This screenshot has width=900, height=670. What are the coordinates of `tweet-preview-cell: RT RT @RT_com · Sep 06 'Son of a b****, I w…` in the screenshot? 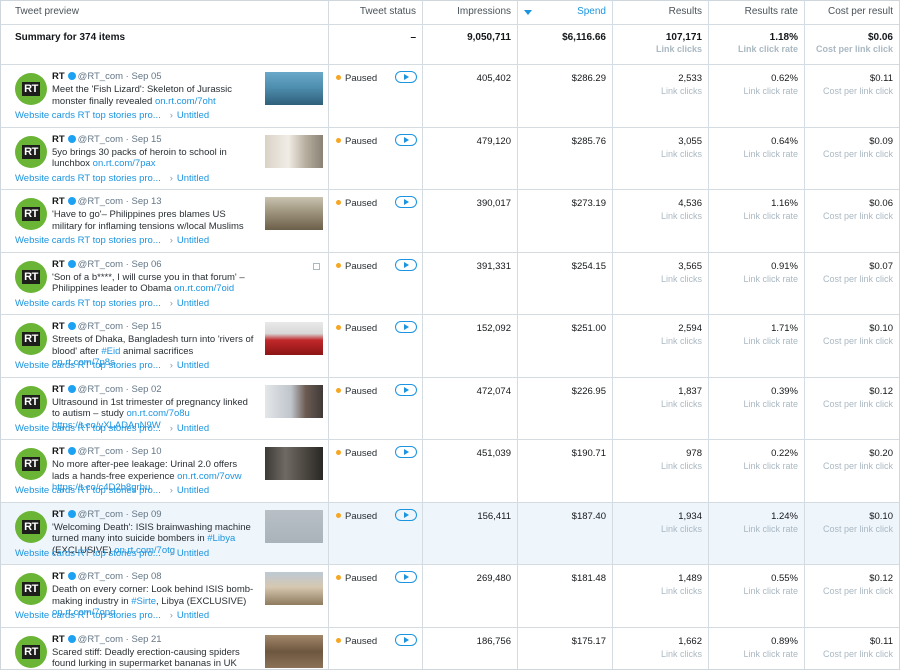 It's located at (165, 283).